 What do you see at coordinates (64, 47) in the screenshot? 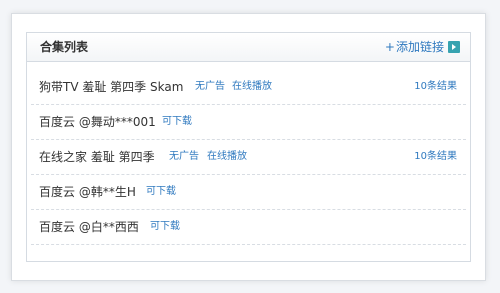
I see `page-title: 合集列表` at bounding box center [64, 47].